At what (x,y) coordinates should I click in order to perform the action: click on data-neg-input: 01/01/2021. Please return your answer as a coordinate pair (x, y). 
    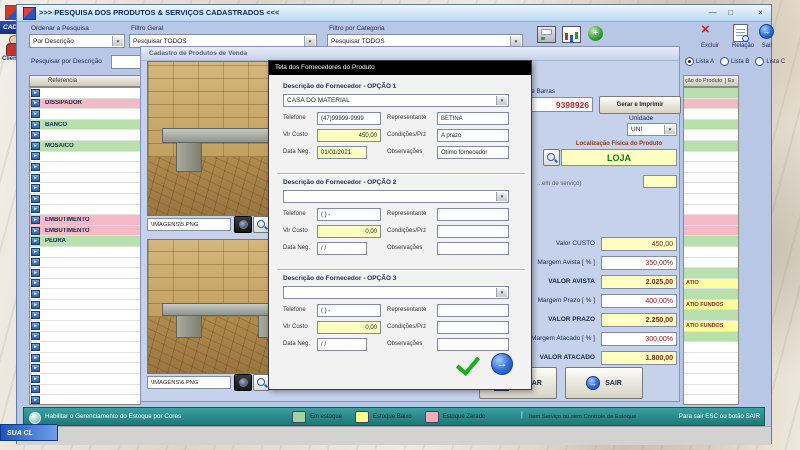
    Looking at the image, I should click on (342, 152).